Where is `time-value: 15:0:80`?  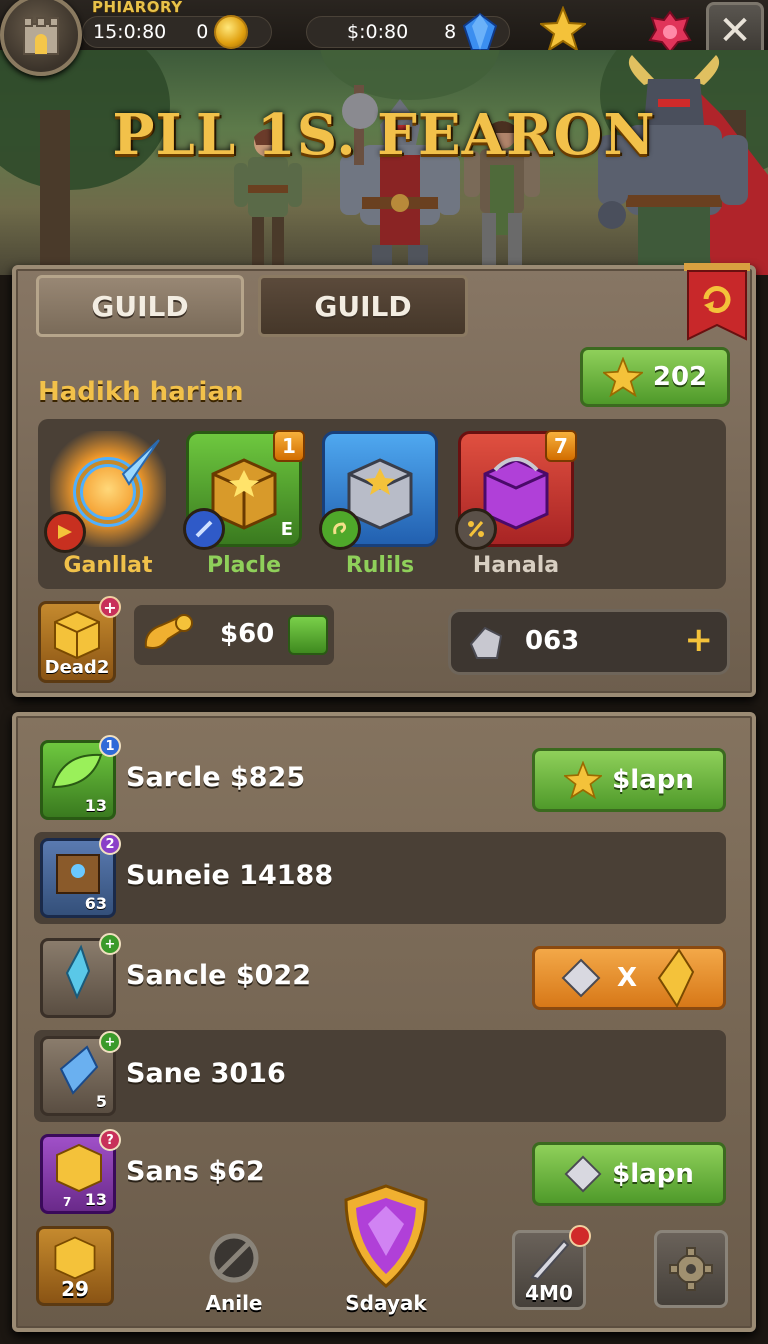 time-value: 15:0:80 is located at coordinates (130, 32).